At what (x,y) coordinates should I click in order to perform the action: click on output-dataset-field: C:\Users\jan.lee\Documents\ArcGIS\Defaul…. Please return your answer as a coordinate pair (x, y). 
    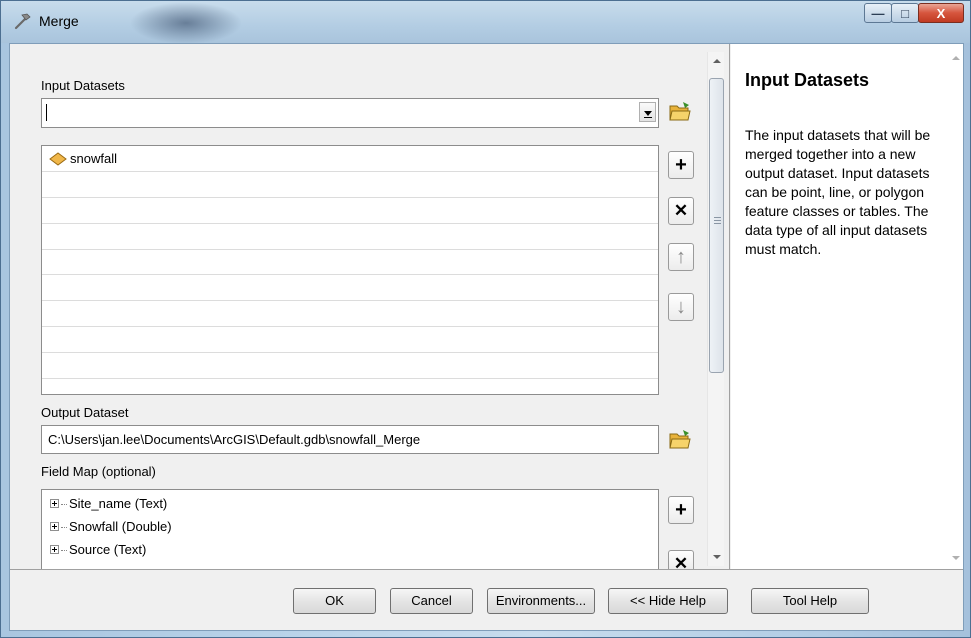
    Looking at the image, I should click on (350, 439).